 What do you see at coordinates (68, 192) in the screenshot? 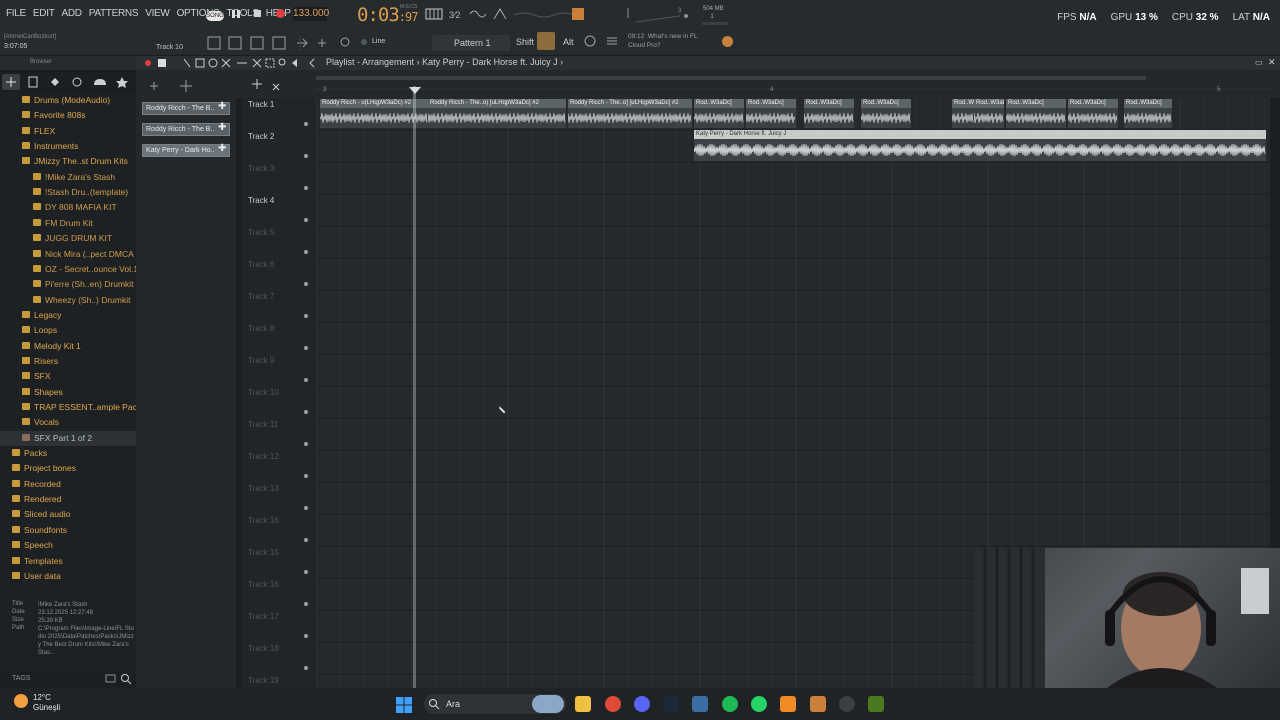
I see `browser-item: !Stash Dru..(template)` at bounding box center [68, 192].